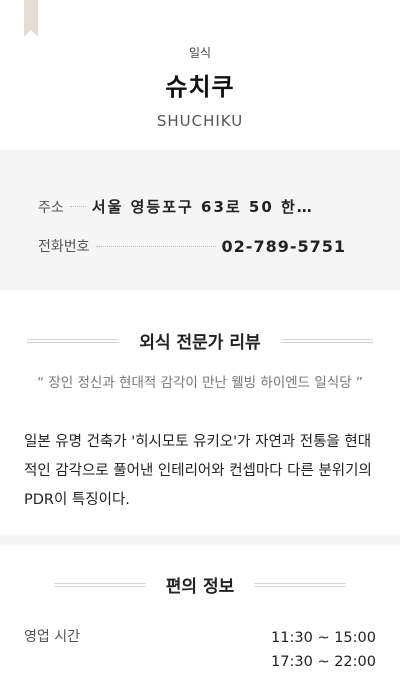 The height and width of the screenshot is (690, 400). I want to click on restaurant-header: 일식 슈치쿠 SHUCHIKU, so click(200, 87).